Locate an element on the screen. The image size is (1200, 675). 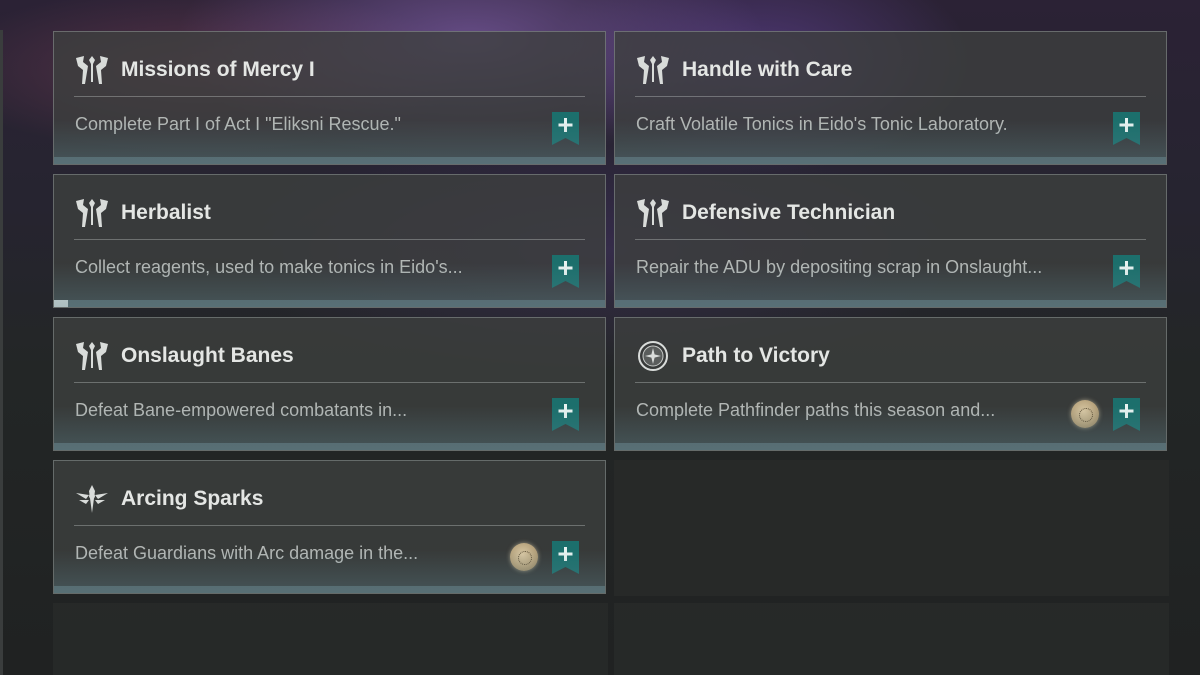
left-edge-bar is located at coordinates (1, 352).